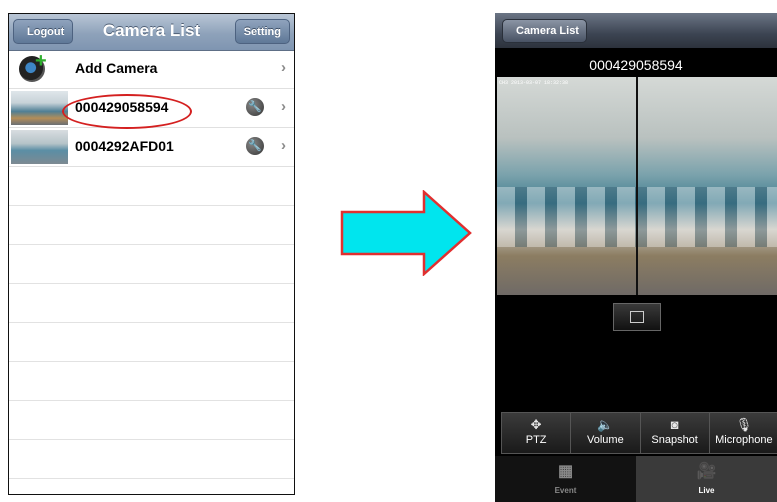 This screenshot has height=502, width=777. I want to click on tab-live: 🎥 Live, so click(706, 479).